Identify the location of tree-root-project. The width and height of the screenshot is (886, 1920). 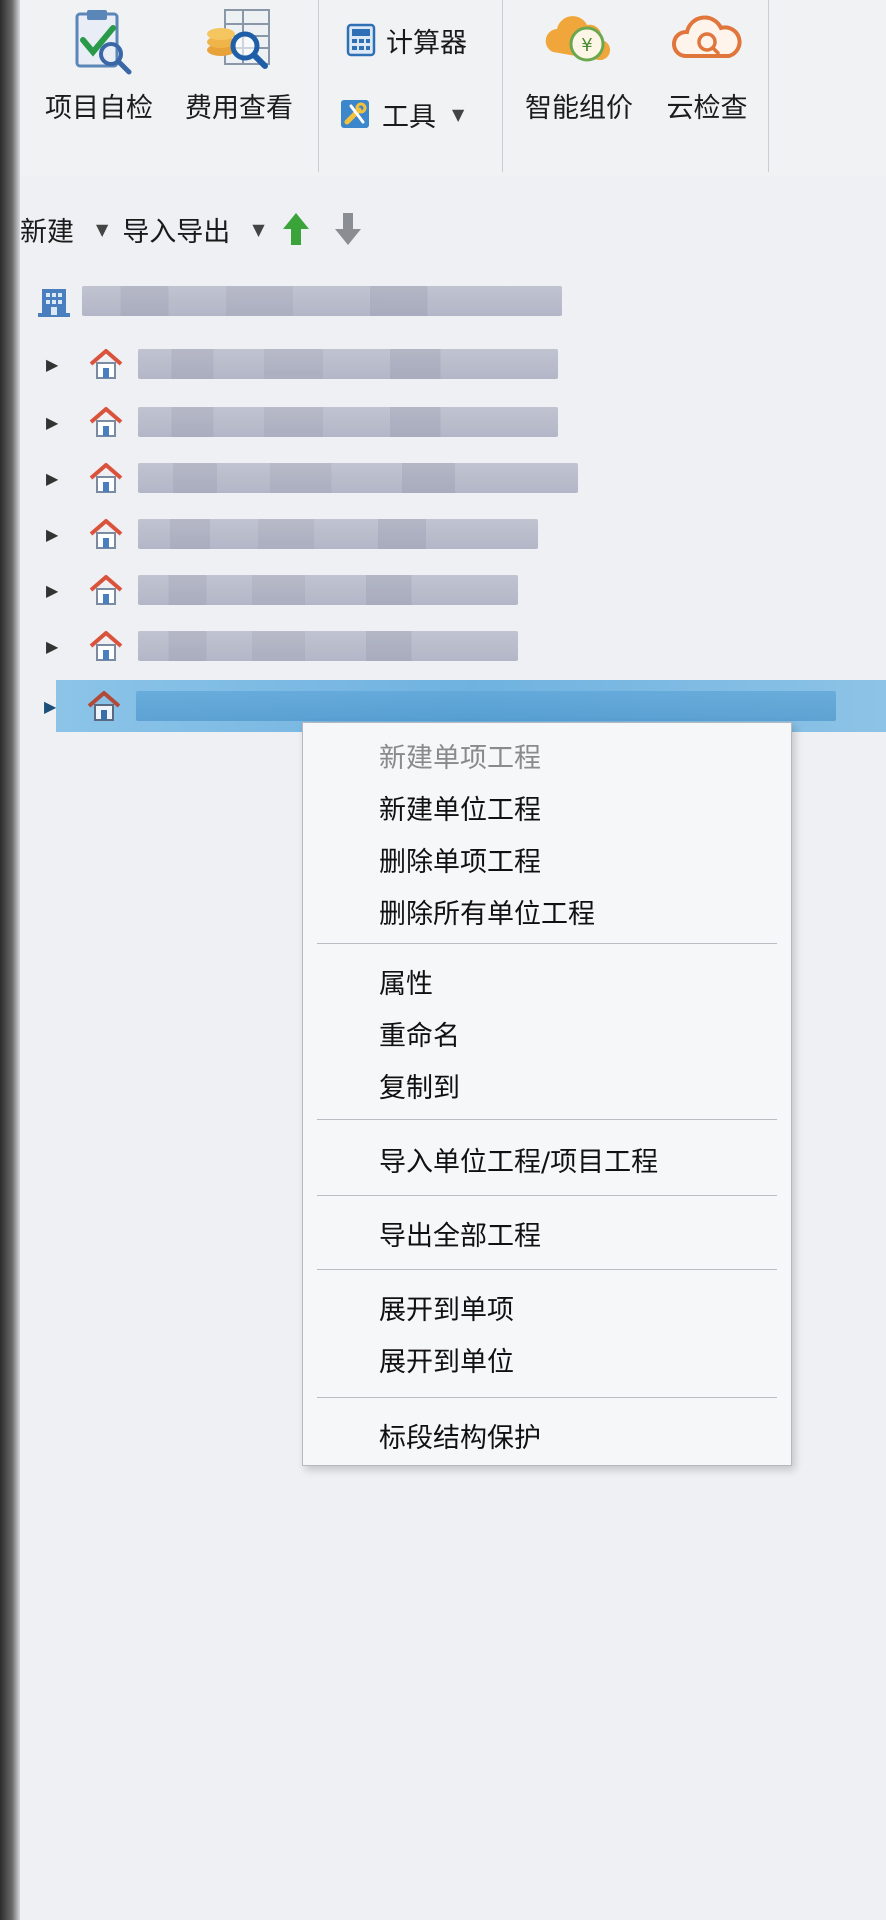
(299, 301).